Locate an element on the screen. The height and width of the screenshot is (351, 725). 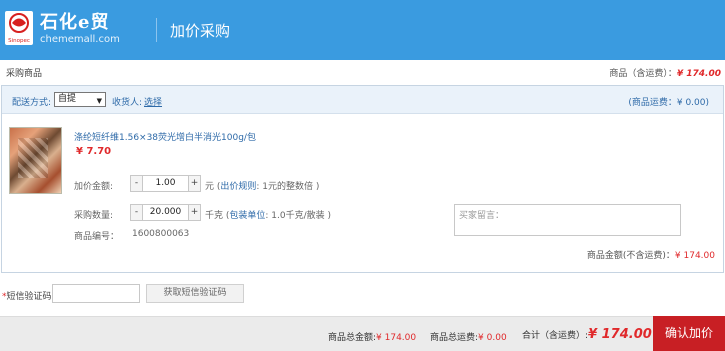
header-divider is located at coordinates (156, 30).